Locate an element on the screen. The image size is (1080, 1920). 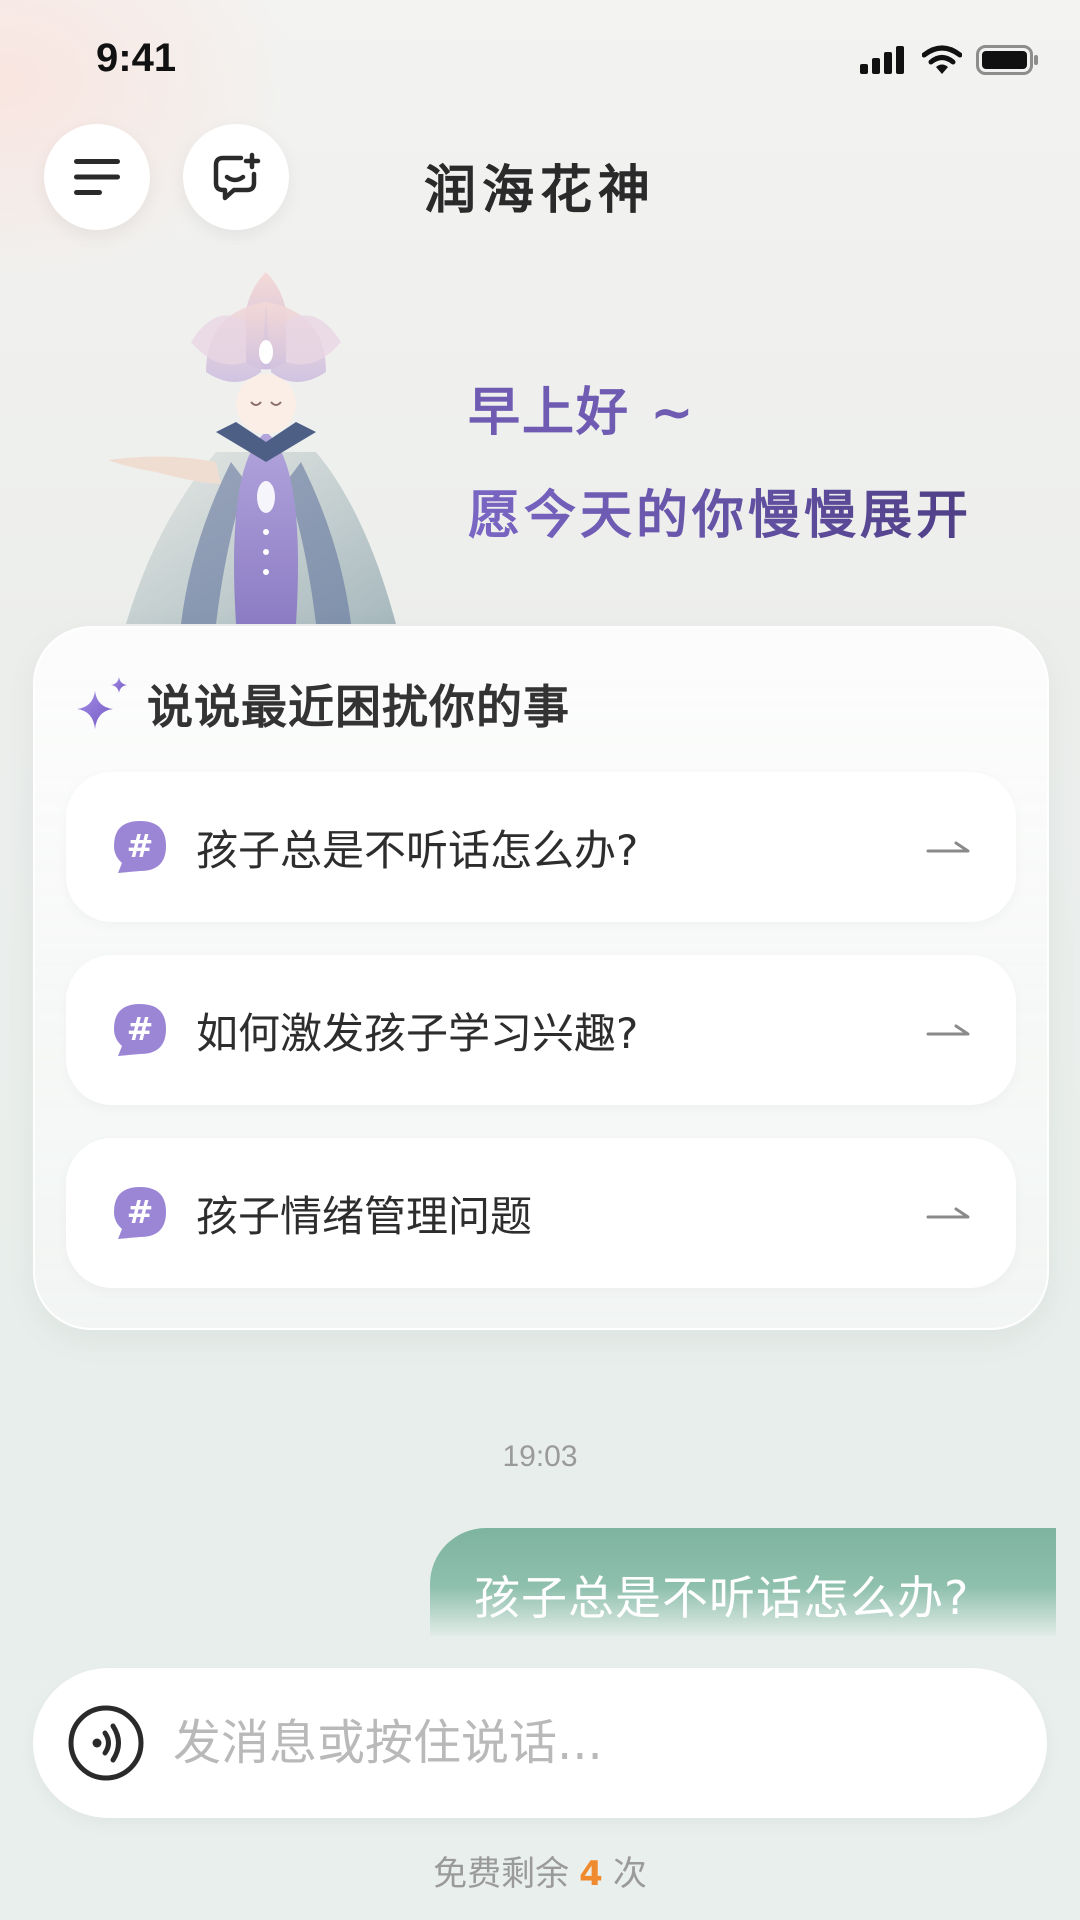
status-bar: 9:41 is located at coordinates (540, 60).